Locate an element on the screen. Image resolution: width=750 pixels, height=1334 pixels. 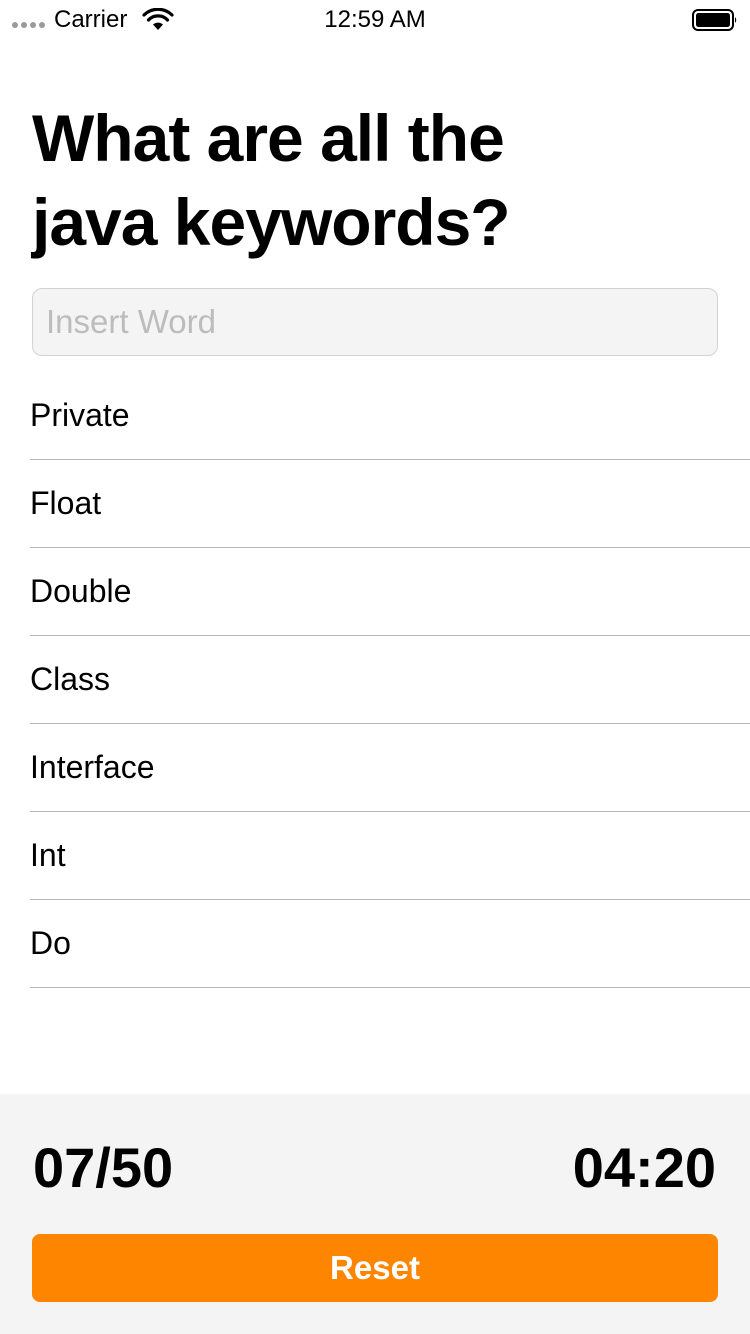
status-bar: Carrier 12:59 AM is located at coordinates (375, 20).